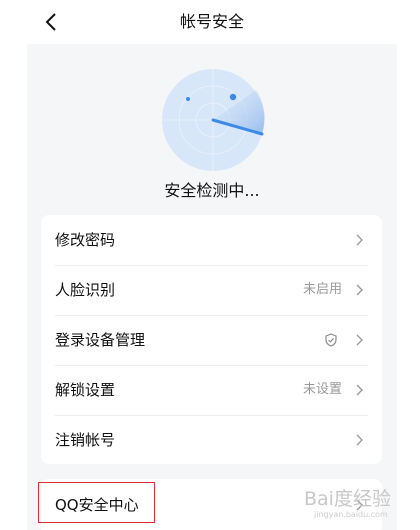 Image resolution: width=420 pixels, height=530 pixels. I want to click on settings-item-face-recognition: 人脸识别 未启用, so click(211, 290).